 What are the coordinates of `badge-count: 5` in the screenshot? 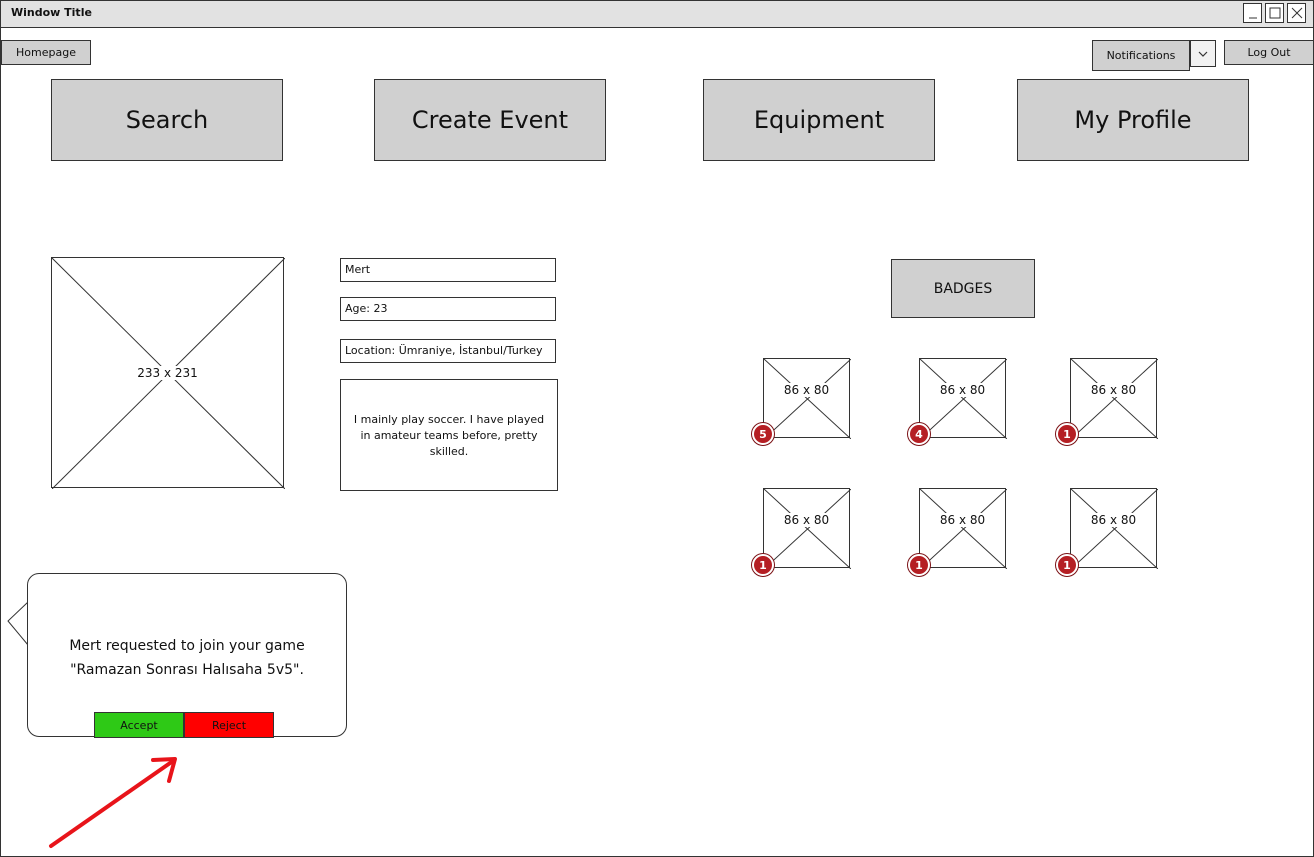 It's located at (763, 434).